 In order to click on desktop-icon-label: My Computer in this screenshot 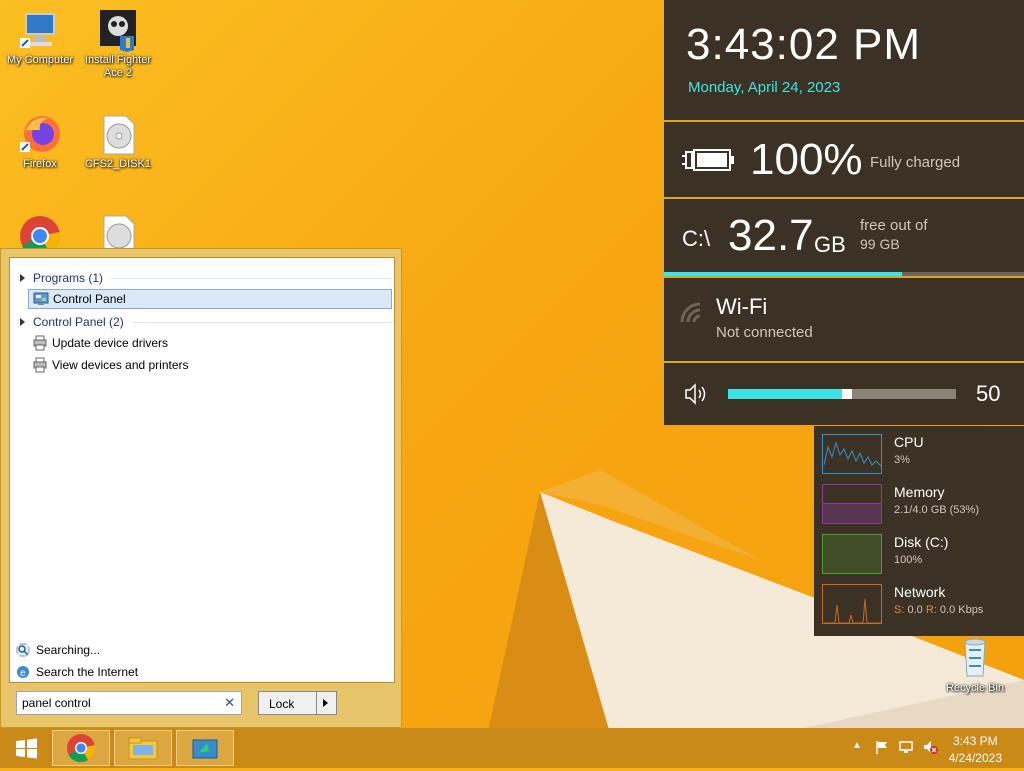, I will do `click(40, 60)`.